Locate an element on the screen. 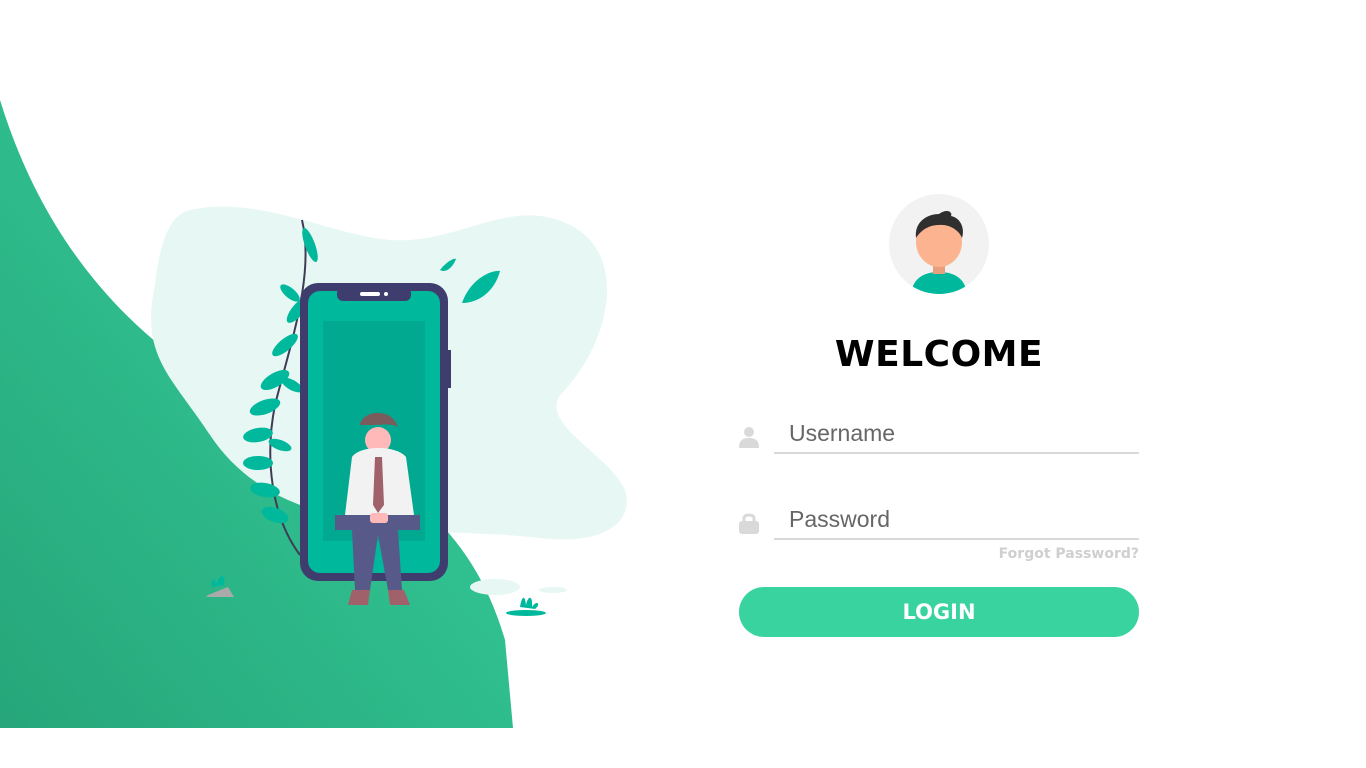  username-field is located at coordinates (939, 436).